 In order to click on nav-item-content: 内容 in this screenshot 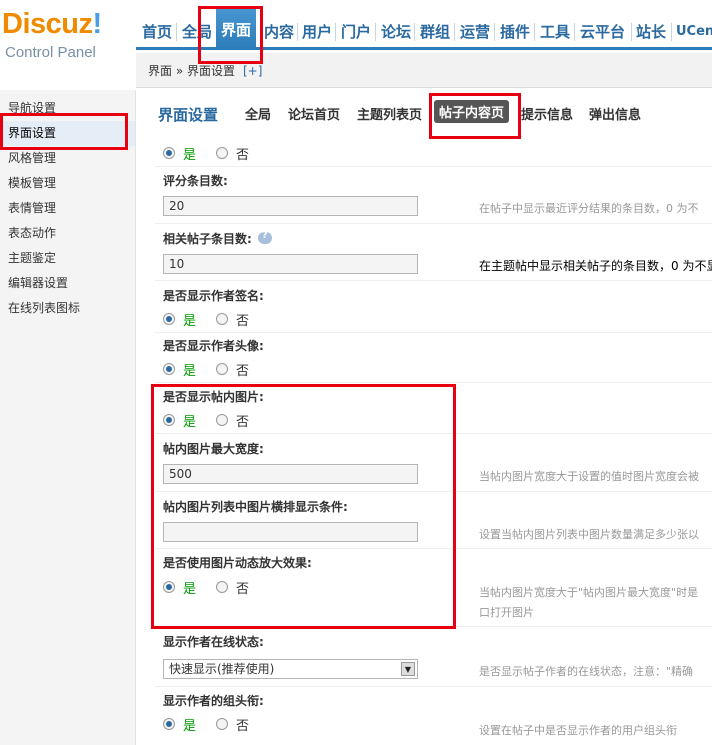, I will do `click(279, 32)`.